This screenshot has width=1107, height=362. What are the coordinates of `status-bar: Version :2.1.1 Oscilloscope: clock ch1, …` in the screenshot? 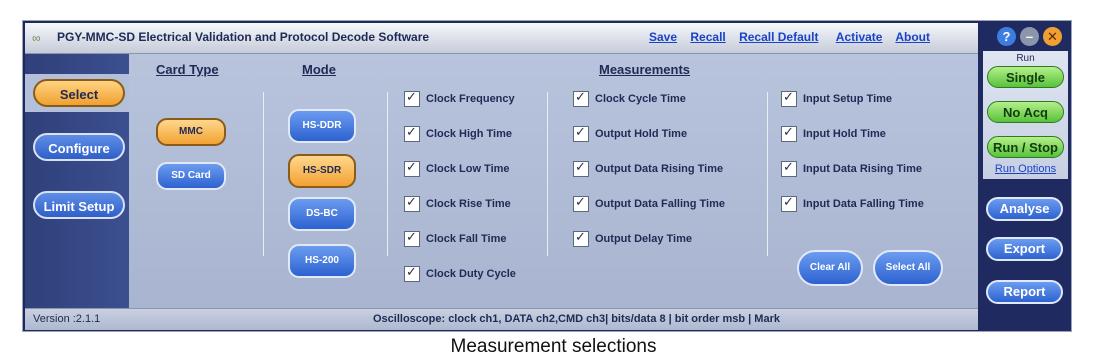 It's located at (501, 319).